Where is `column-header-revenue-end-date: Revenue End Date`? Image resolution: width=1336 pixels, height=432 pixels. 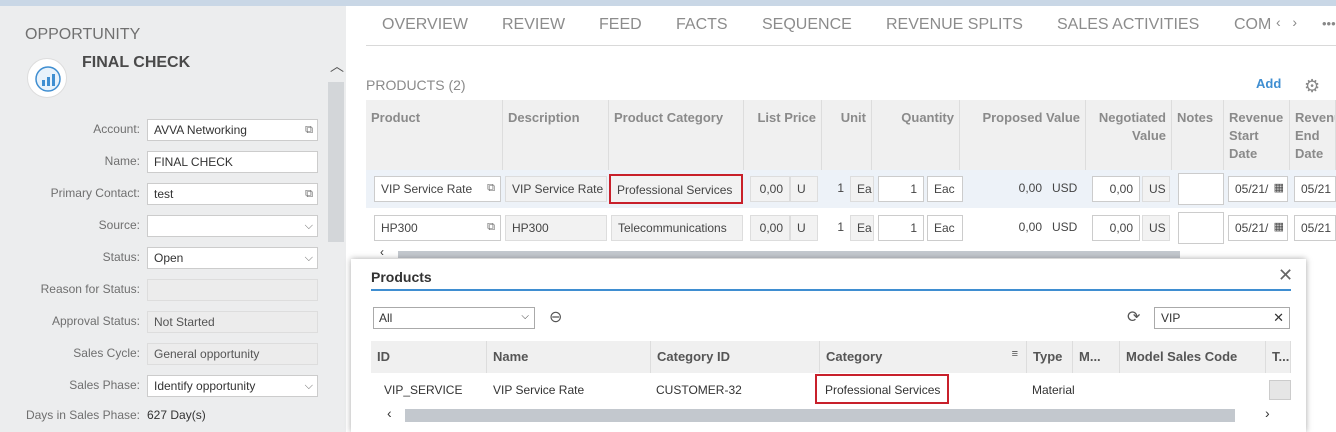
column-header-revenue-end-date: Revenue End Date is located at coordinates (1313, 135).